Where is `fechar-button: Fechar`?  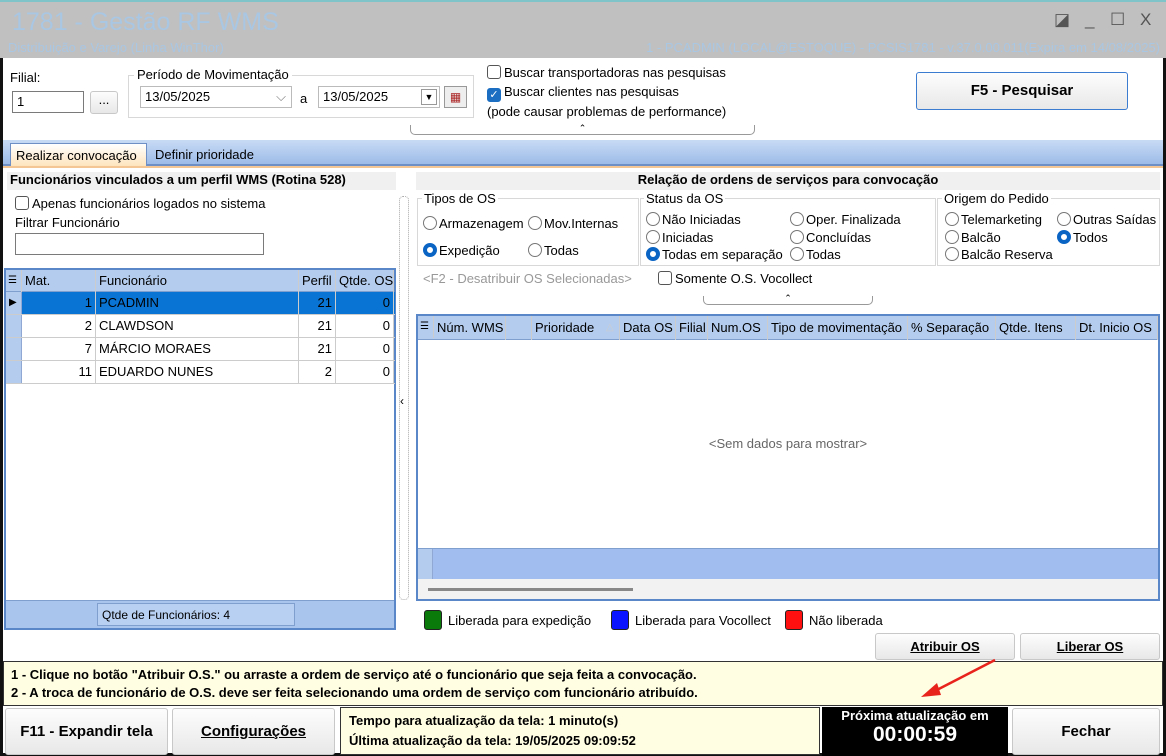 fechar-button: Fechar is located at coordinates (1086, 731).